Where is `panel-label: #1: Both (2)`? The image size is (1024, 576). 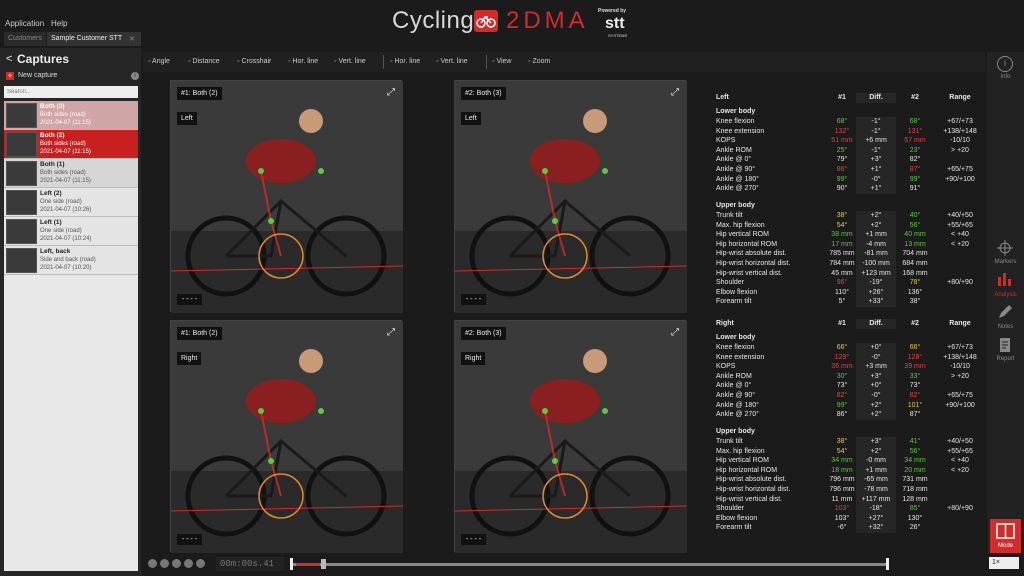 panel-label: #1: Both (2) is located at coordinates (199, 93).